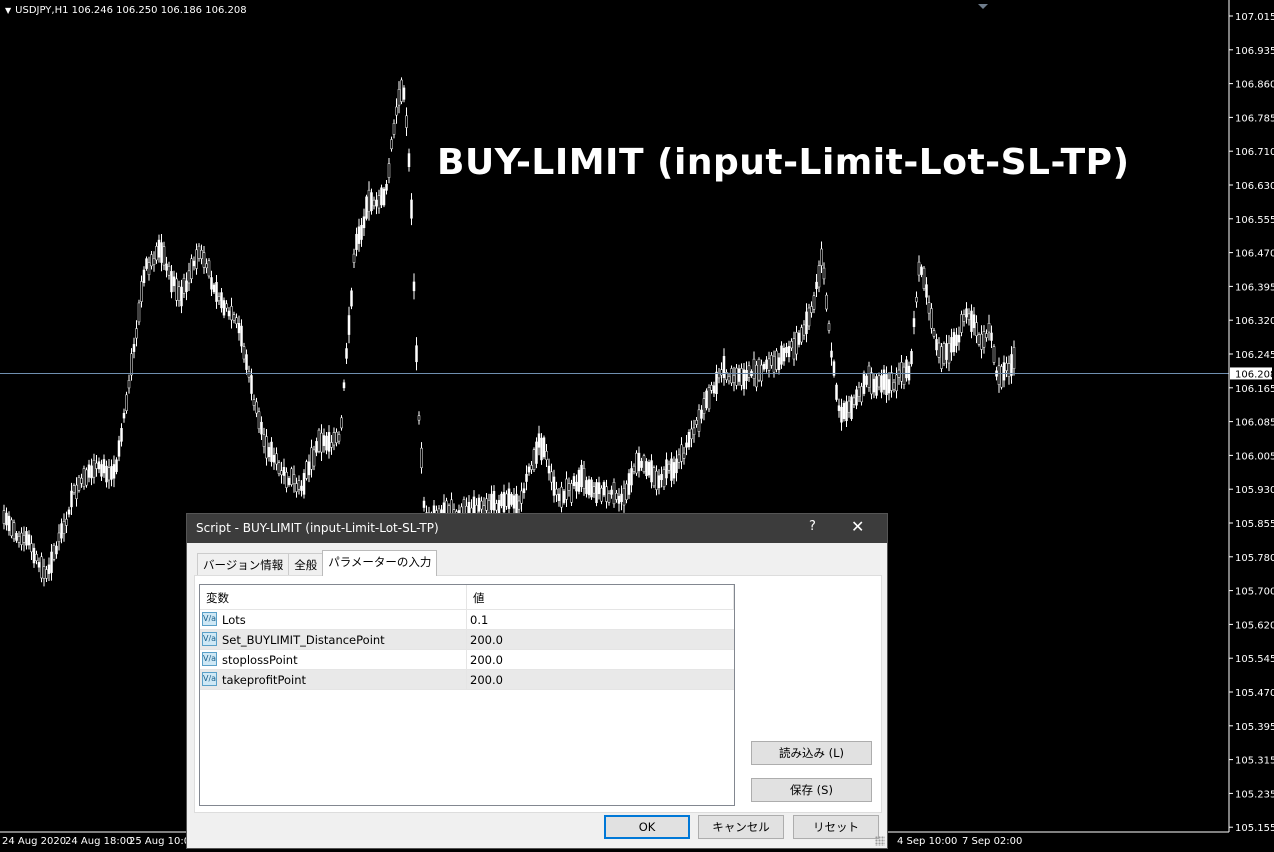 The height and width of the screenshot is (852, 1274). What do you see at coordinates (811, 790) in the screenshot?
I see `save-button: 保存 (S)` at bounding box center [811, 790].